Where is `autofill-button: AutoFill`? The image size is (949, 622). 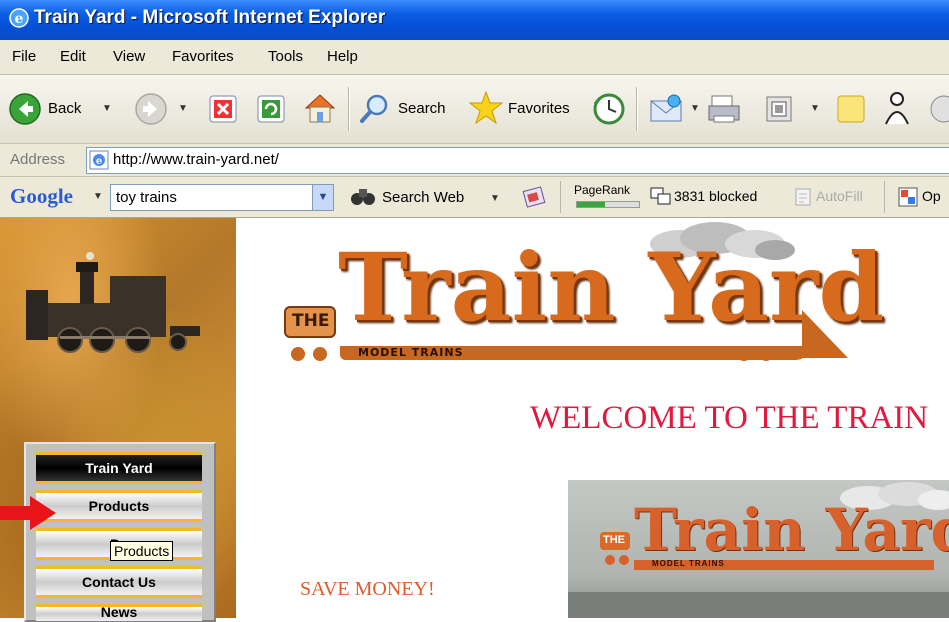 autofill-button: AutoFill is located at coordinates (834, 197).